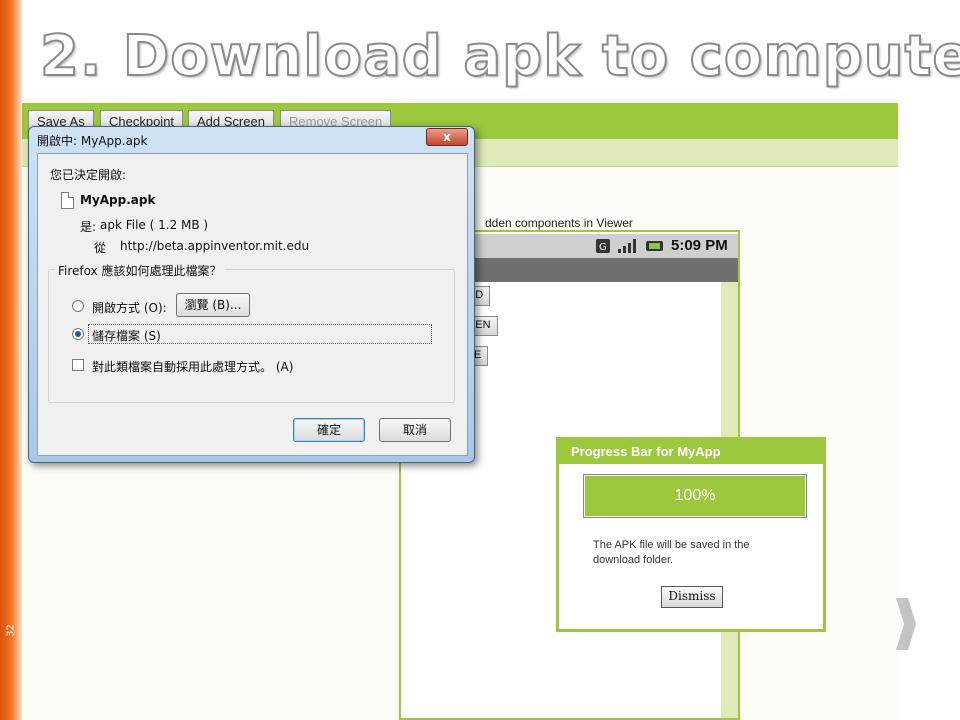  What do you see at coordinates (78, 365) in the screenshot?
I see `auto-handle-checkbox` at bounding box center [78, 365].